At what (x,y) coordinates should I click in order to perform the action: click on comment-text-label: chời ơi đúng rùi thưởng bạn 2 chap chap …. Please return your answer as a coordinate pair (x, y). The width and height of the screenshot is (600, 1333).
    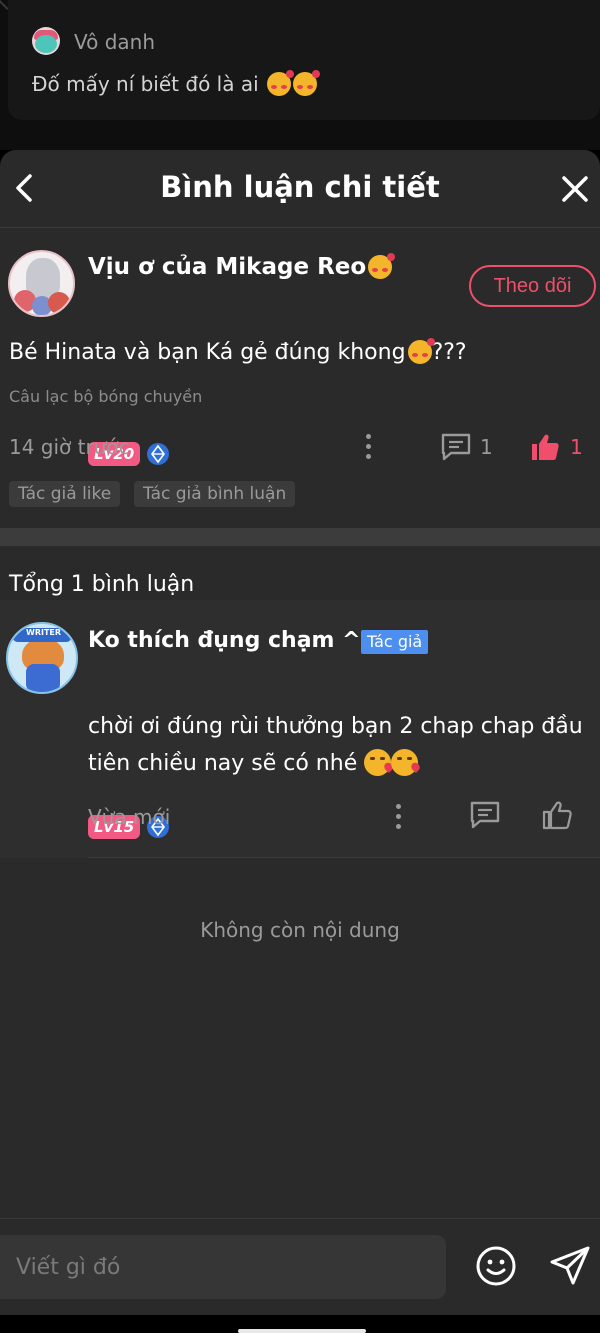
    Looking at the image, I should click on (335, 745).